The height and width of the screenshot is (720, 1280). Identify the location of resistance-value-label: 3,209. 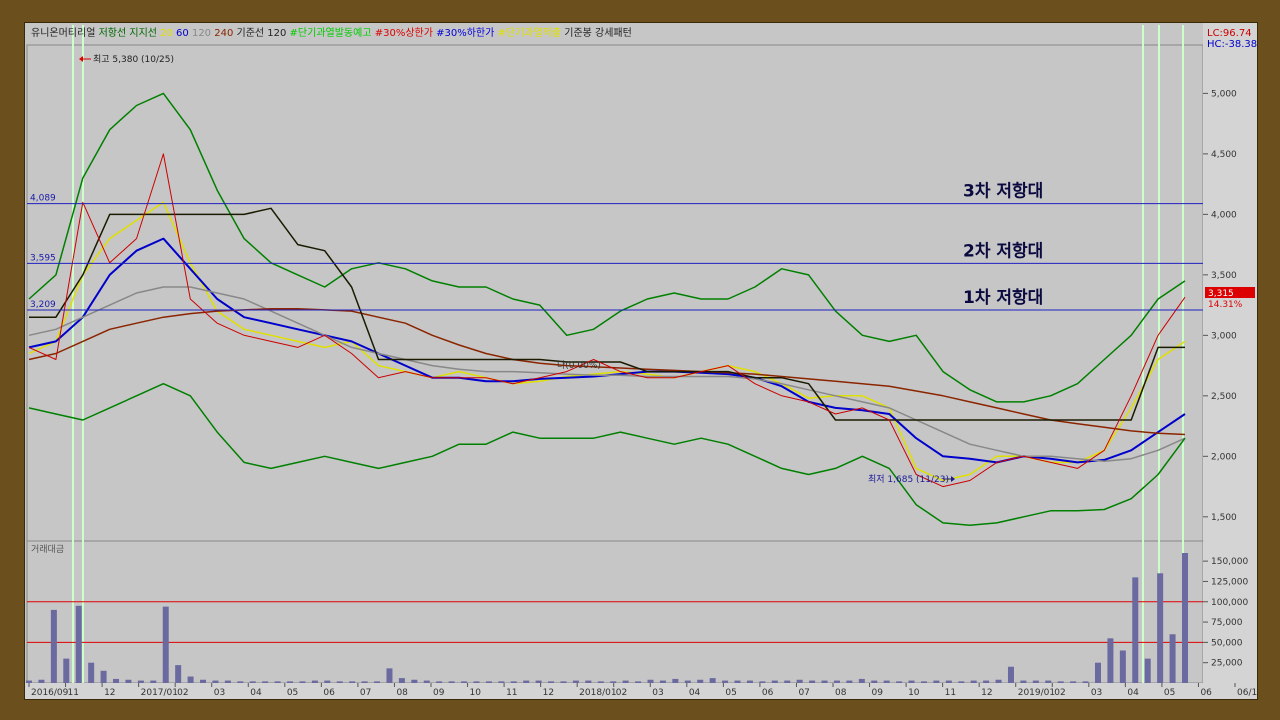
(43, 305).